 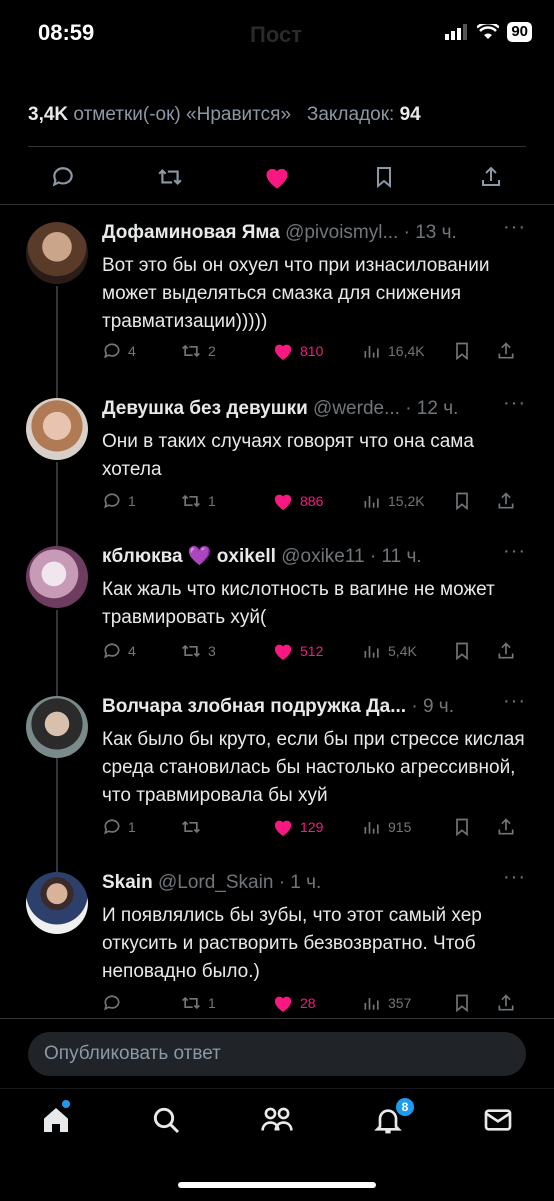 What do you see at coordinates (127, 882) in the screenshot?
I see `author-name: Skain` at bounding box center [127, 882].